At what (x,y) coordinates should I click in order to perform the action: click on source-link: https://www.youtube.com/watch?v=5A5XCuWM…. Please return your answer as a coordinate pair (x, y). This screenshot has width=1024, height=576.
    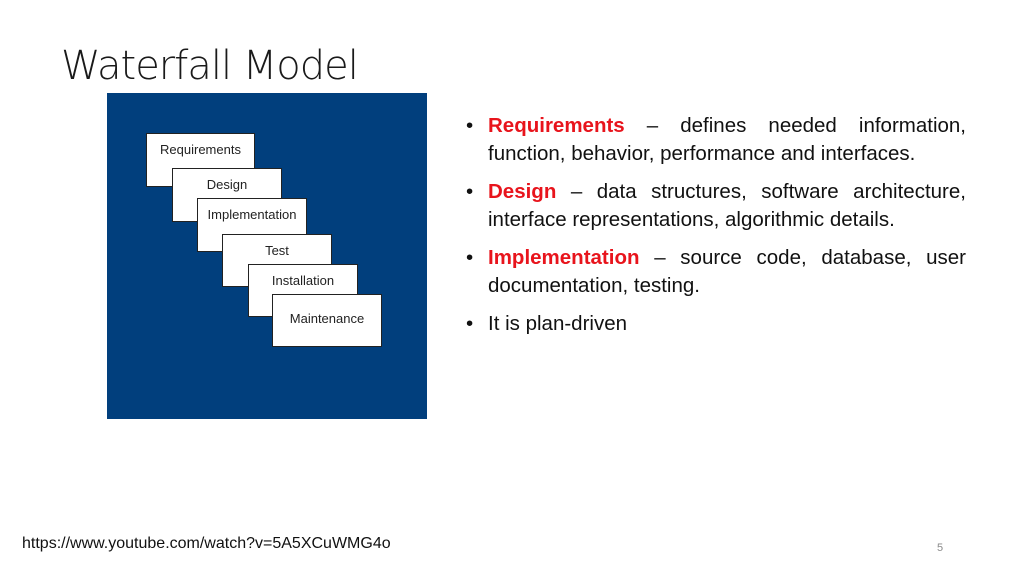
    Looking at the image, I should click on (206, 544).